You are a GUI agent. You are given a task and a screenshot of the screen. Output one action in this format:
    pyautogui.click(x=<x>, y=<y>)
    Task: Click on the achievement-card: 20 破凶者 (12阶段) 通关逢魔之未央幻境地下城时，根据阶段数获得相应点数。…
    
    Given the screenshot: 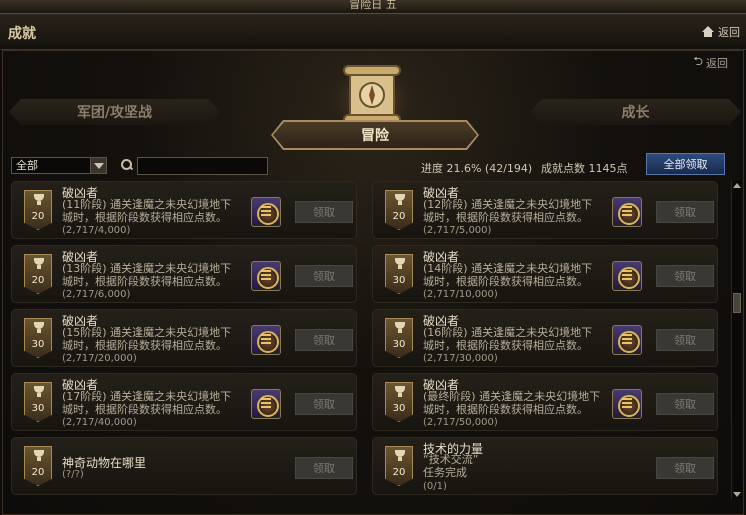 What is the action you would take?
    pyautogui.click(x=545, y=210)
    